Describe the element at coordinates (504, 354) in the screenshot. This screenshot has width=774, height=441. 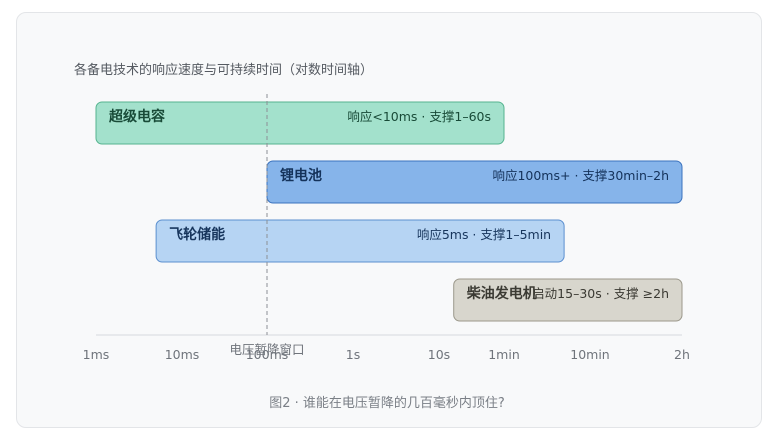
I see `x-tick-label-5: 1min` at that location.